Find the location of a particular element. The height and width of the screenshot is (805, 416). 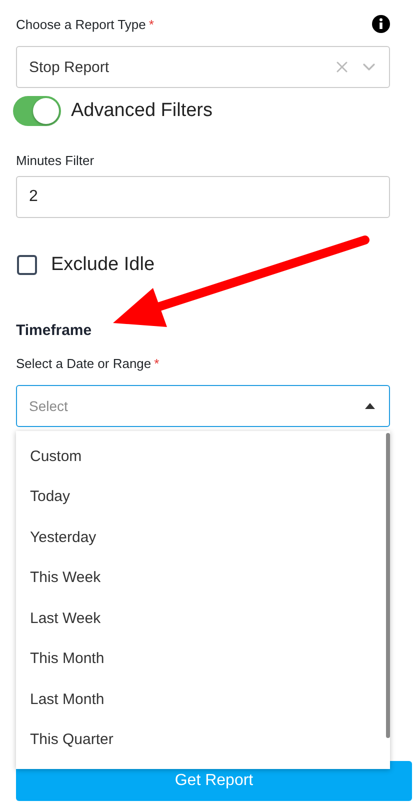

dropdown-option: Last Week is located at coordinates (201, 618).